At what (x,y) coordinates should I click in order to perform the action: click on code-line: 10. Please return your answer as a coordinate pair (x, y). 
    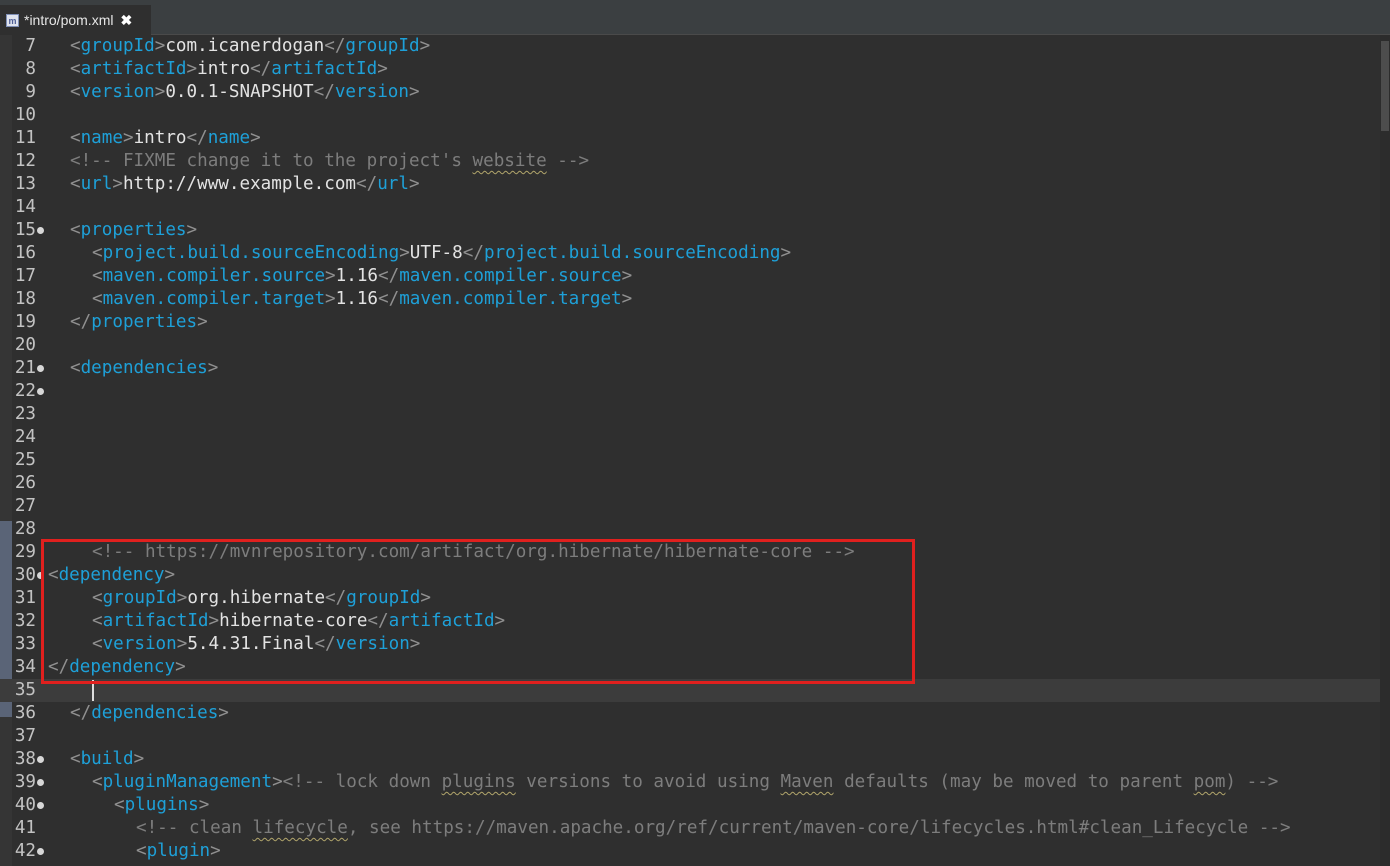
    Looking at the image, I should click on (690, 115).